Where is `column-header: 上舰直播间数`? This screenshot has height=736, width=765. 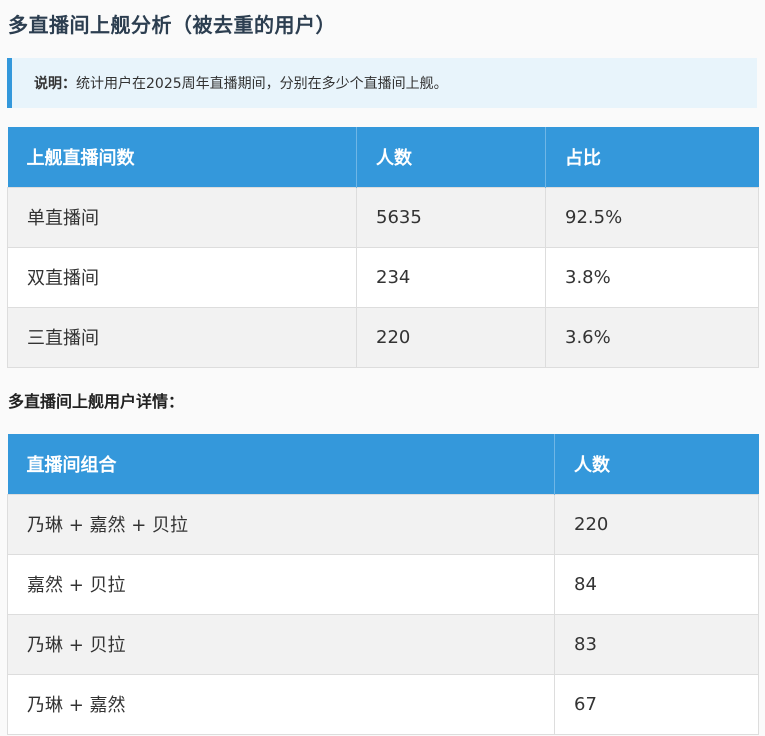 column-header: 上舰直播间数 is located at coordinates (182, 157).